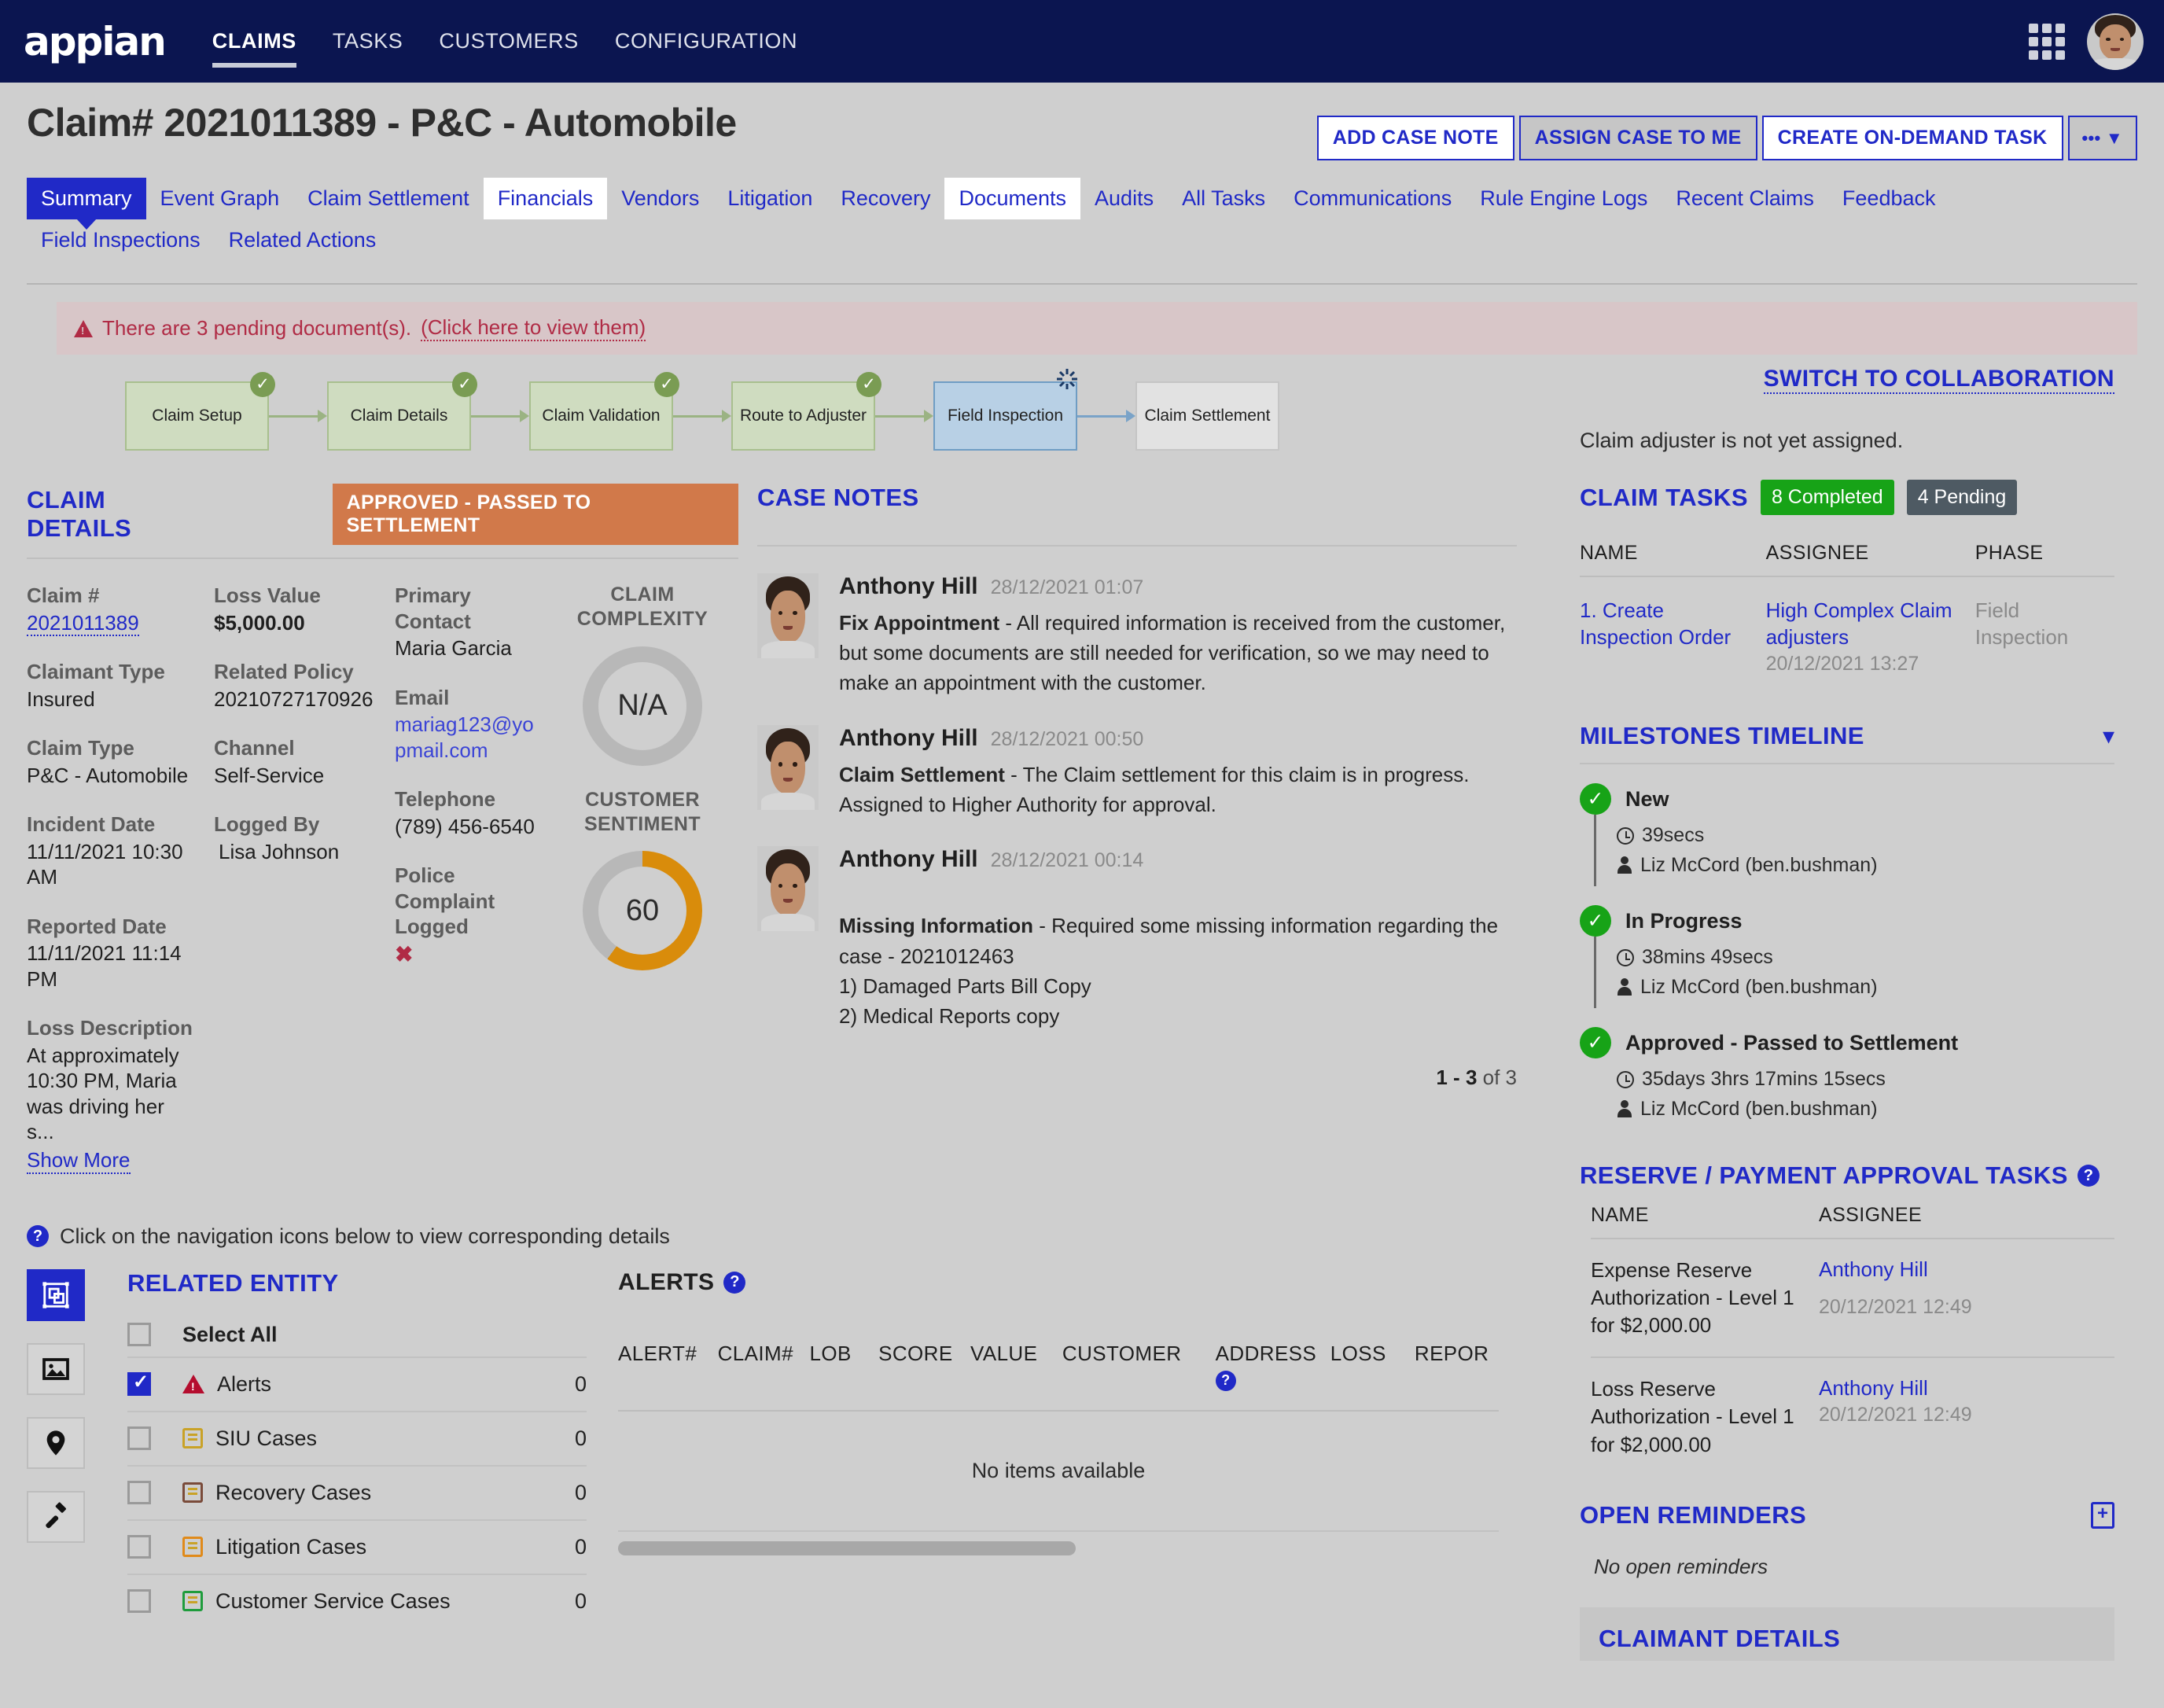  I want to click on workflow-arrow, so click(904, 416).